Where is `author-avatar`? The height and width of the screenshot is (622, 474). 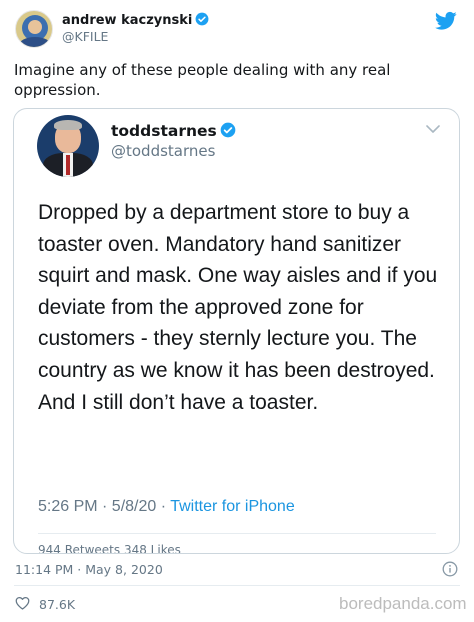
author-avatar is located at coordinates (34, 29).